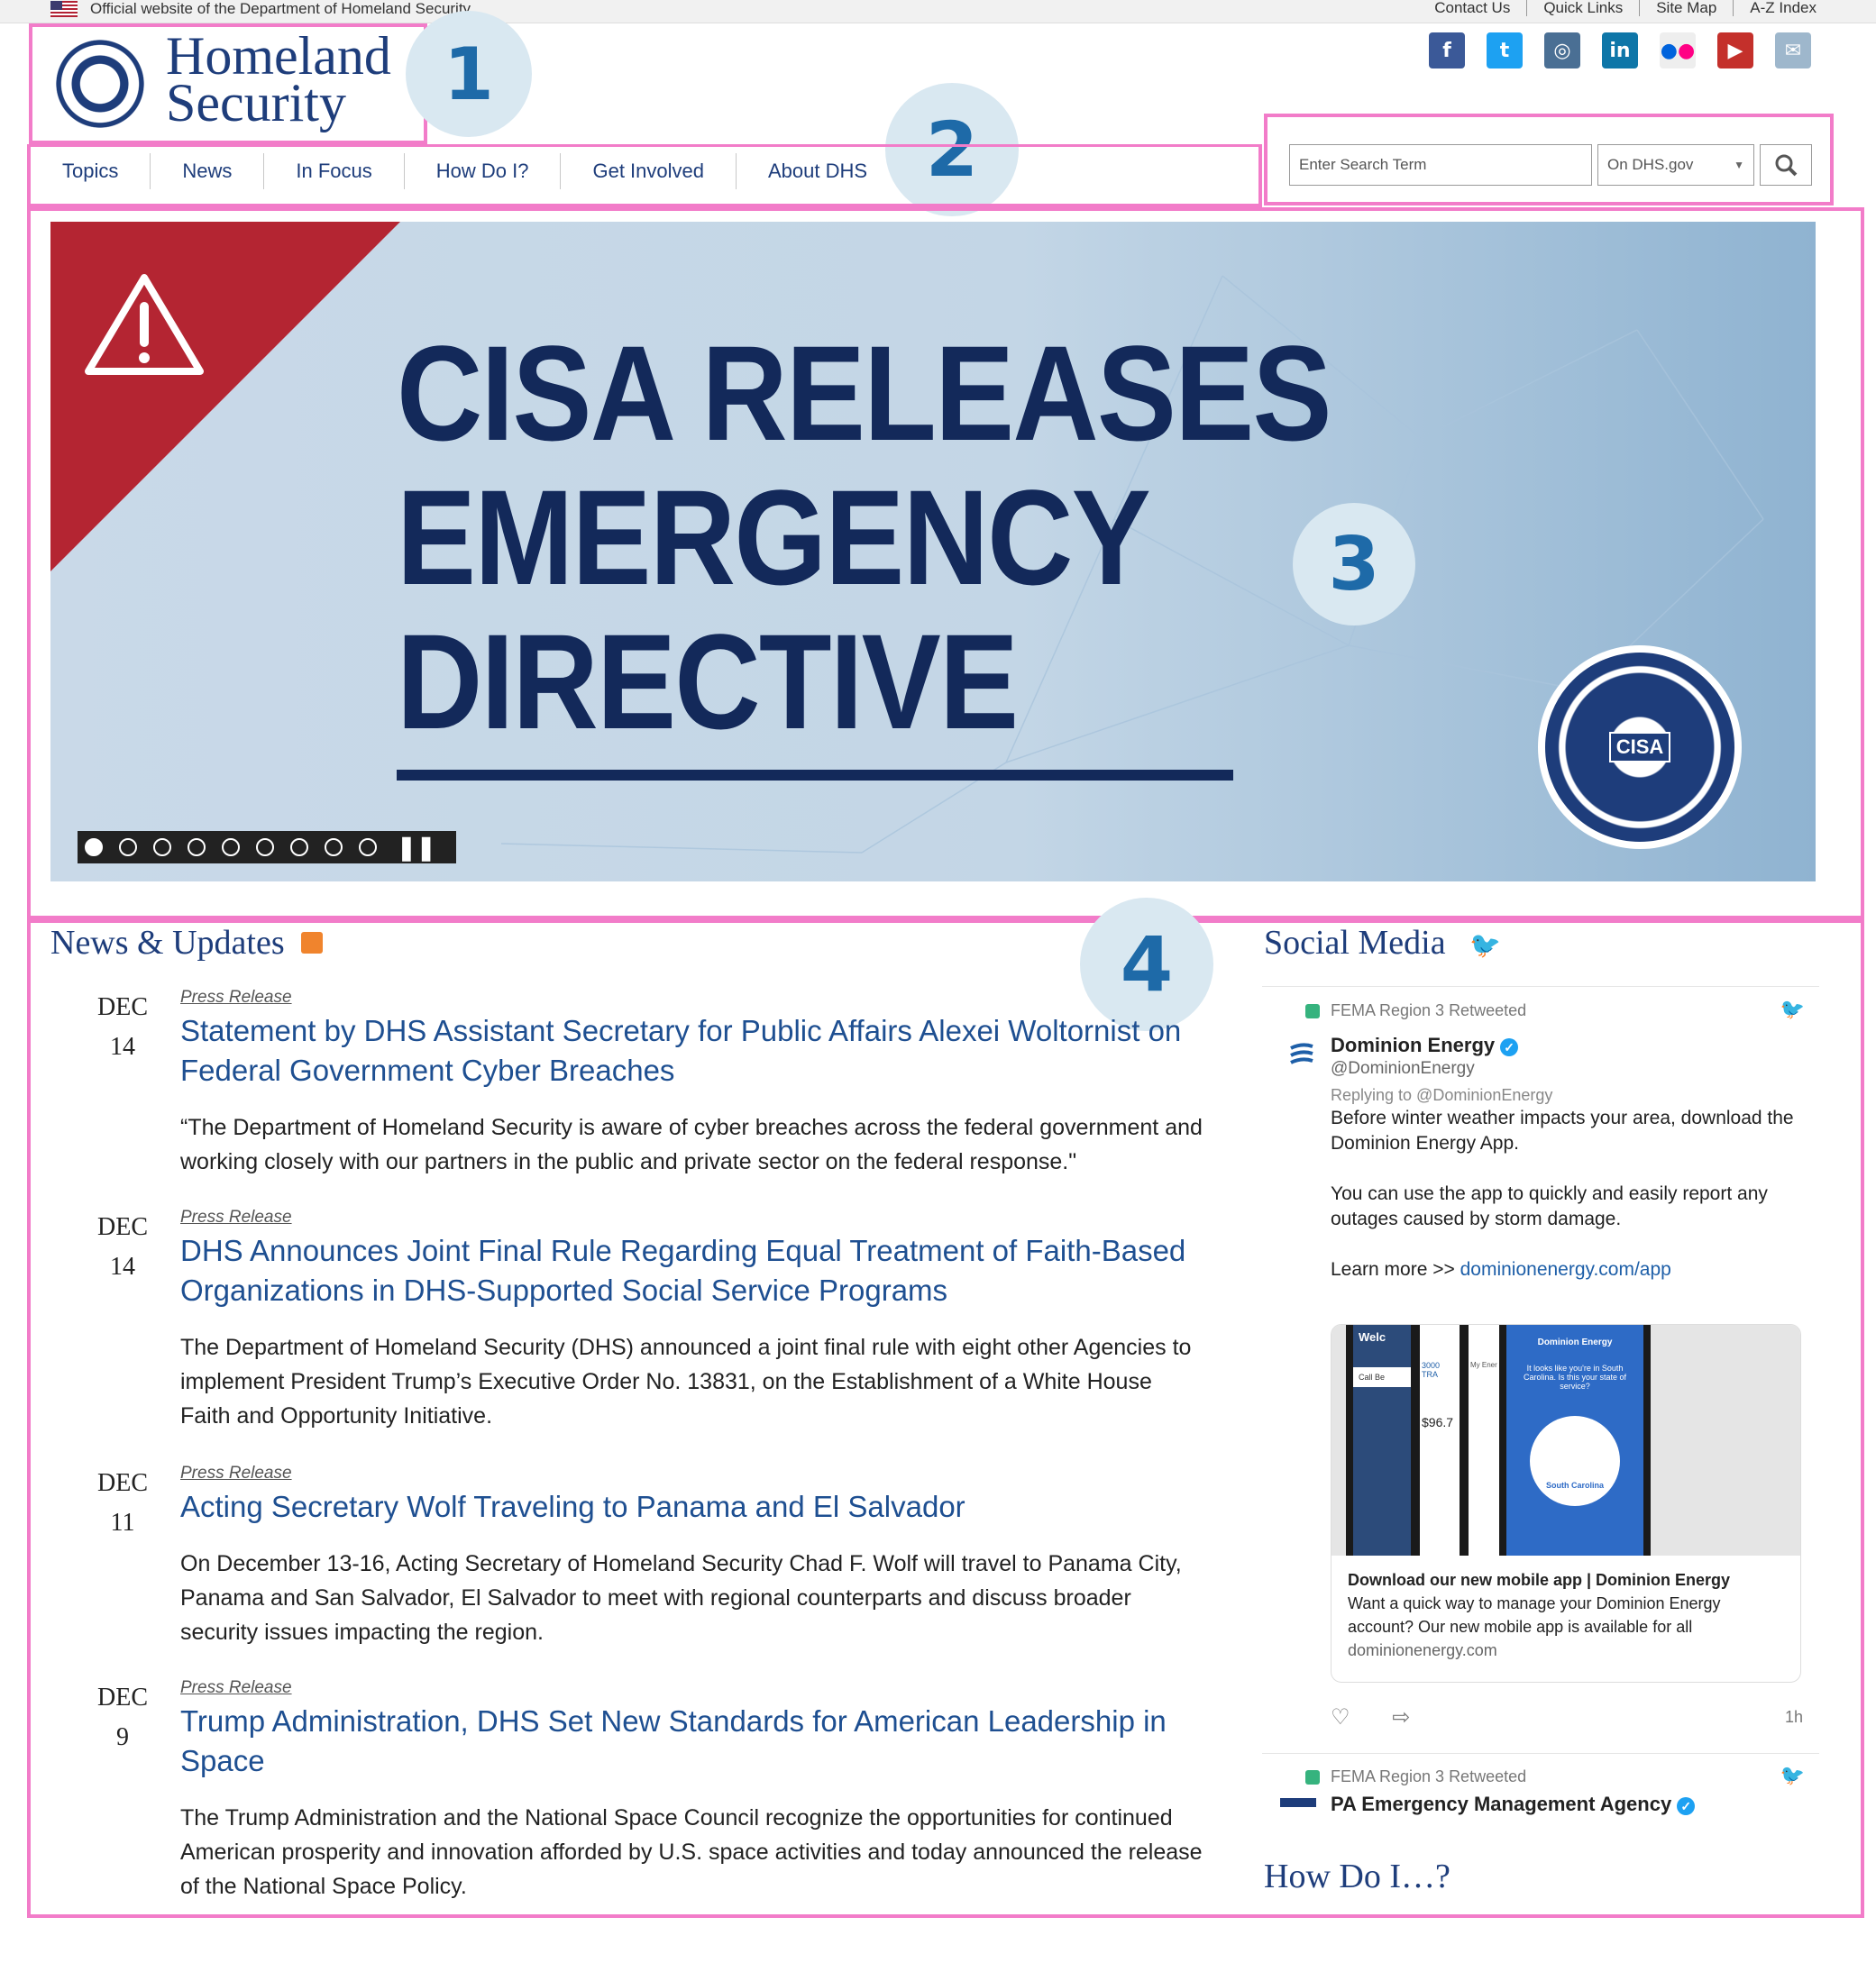  What do you see at coordinates (815, 775) in the screenshot?
I see `hero-underline` at bounding box center [815, 775].